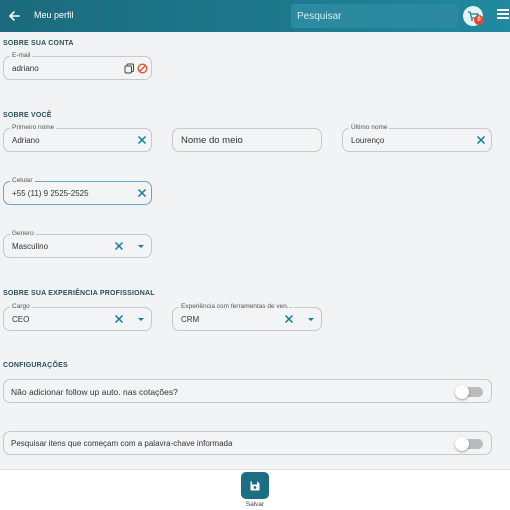 This screenshot has height=510, width=510. Describe the element at coordinates (77, 66) in the screenshot. I see `email-field: E-mail adriano` at that location.